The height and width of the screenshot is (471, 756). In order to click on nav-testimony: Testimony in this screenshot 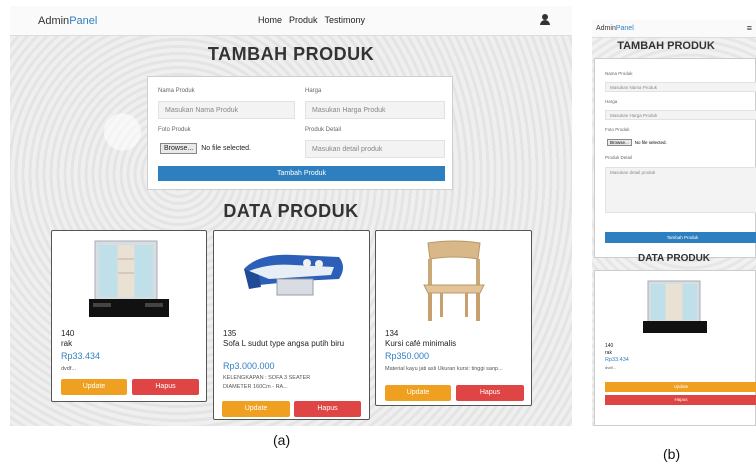, I will do `click(345, 20)`.